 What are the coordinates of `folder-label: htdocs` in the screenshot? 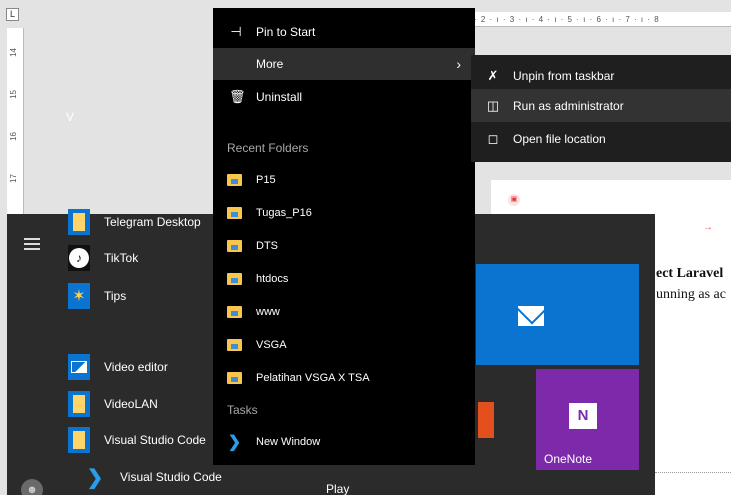 It's located at (272, 279).